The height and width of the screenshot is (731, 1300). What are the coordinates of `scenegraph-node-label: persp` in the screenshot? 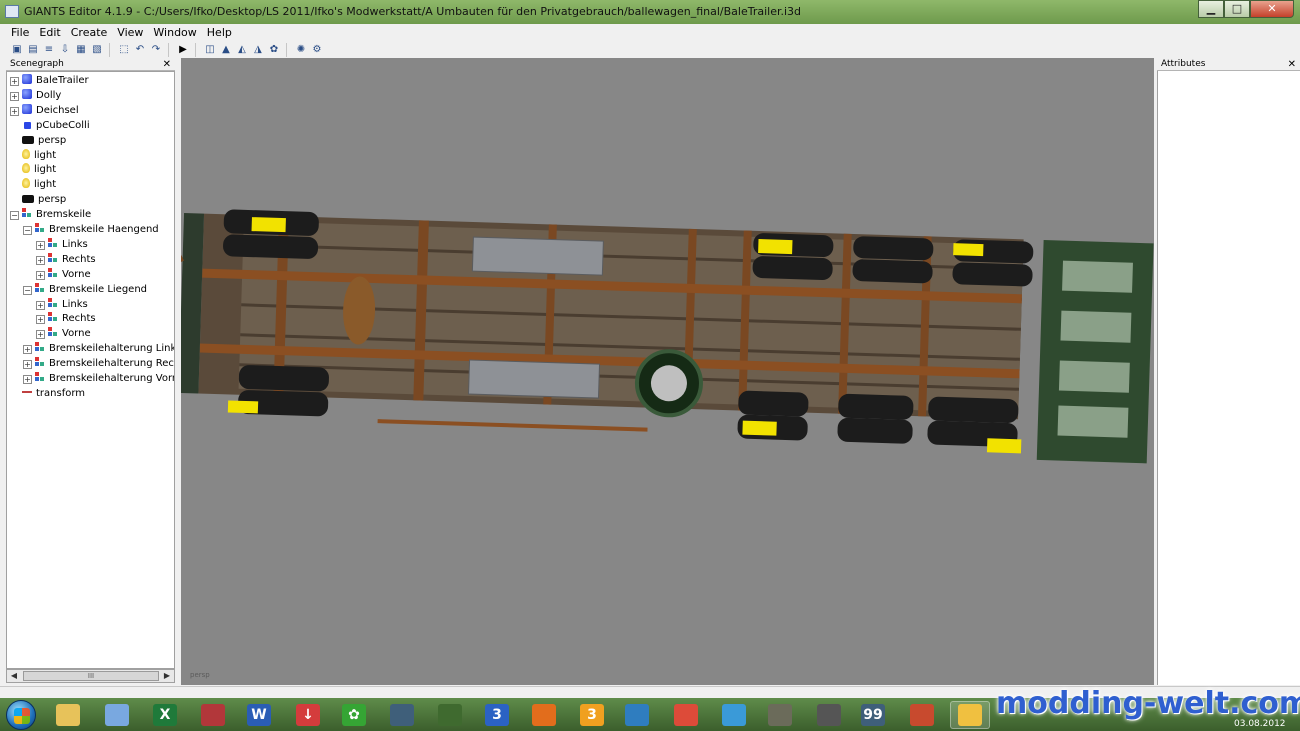 It's located at (52, 140).